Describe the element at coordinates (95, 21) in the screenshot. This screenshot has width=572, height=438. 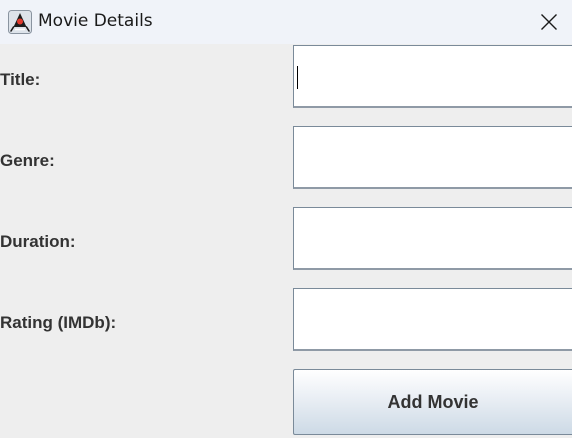
I see `window-title: Movie Details` at that location.